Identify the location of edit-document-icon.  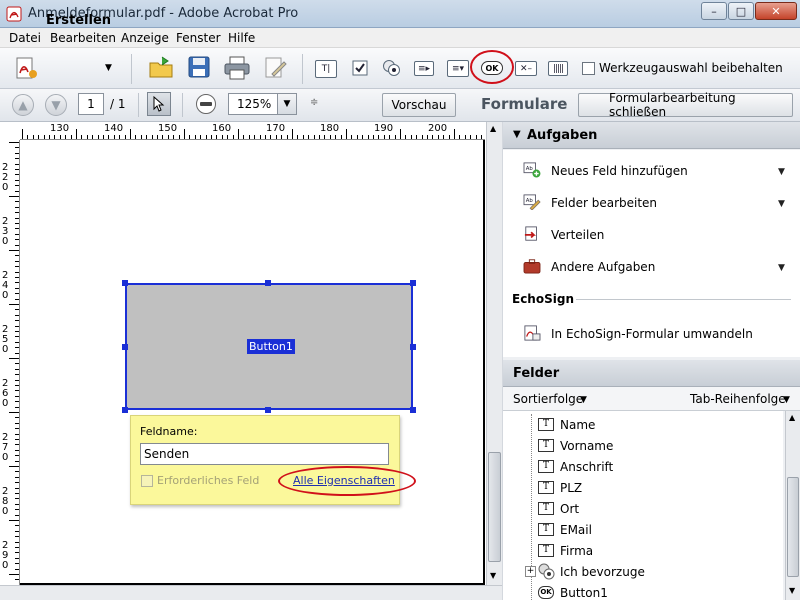
(276, 68).